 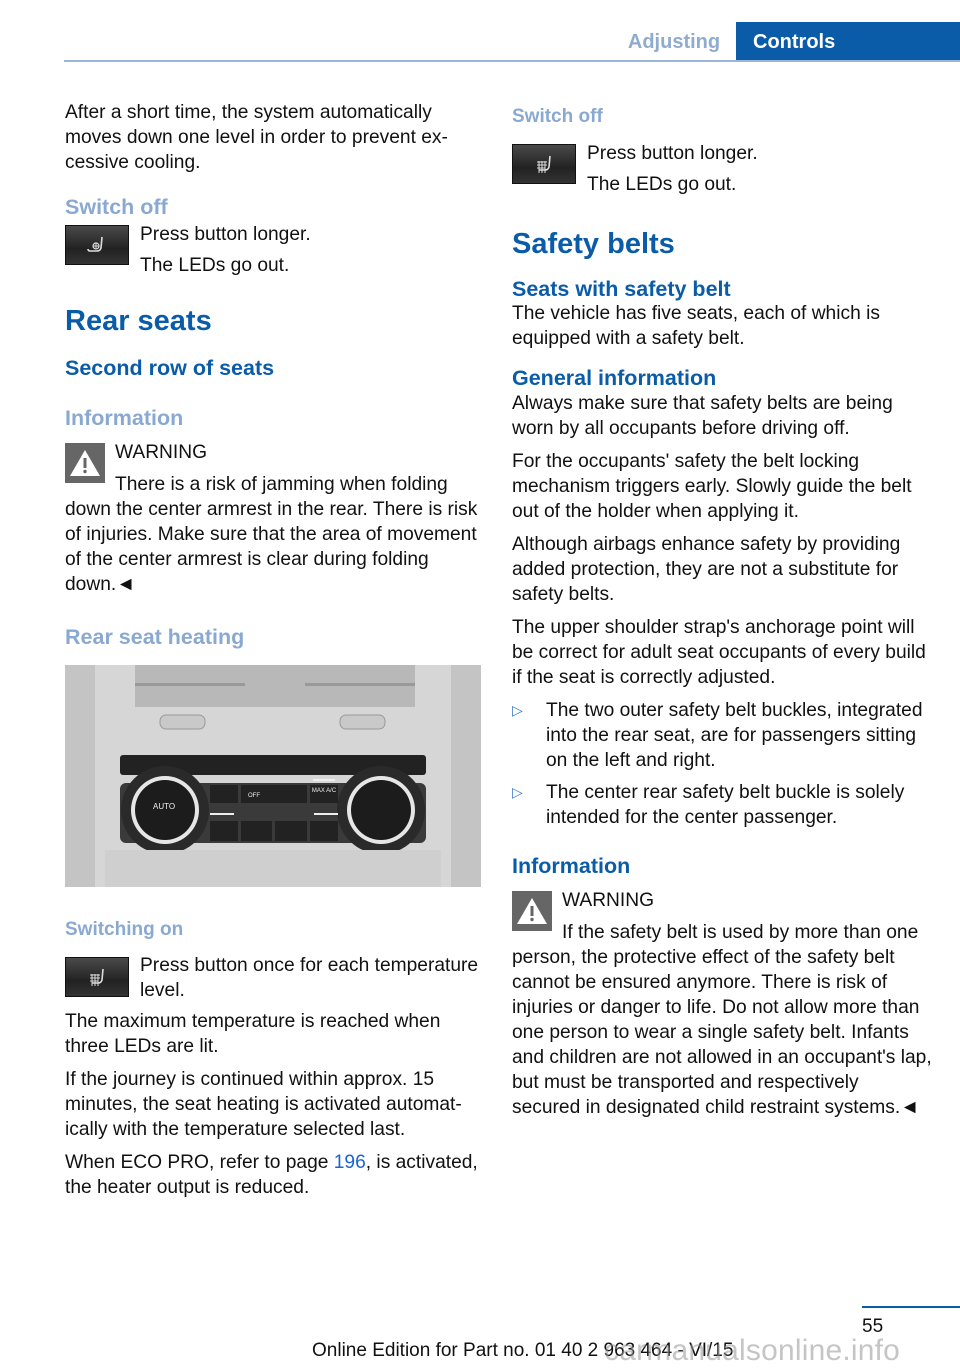 I want to click on rear-climate-panel-image: AUTO OFF MAX A/C, so click(x=273, y=776).